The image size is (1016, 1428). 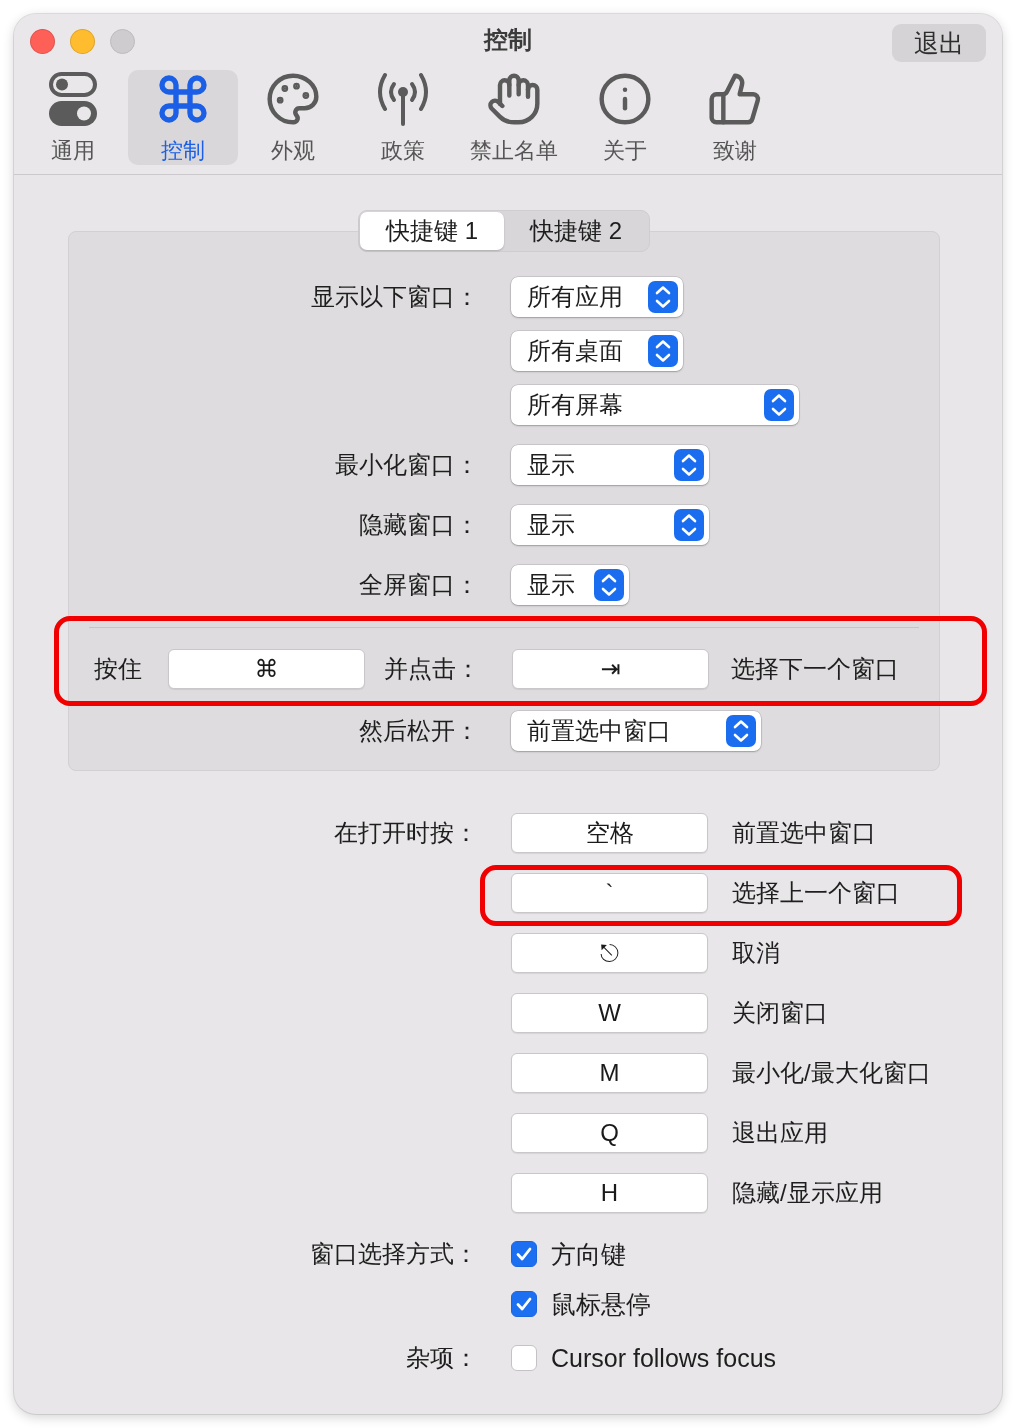 What do you see at coordinates (609, 1193) in the screenshot?
I see `shortcut-field: H` at bounding box center [609, 1193].